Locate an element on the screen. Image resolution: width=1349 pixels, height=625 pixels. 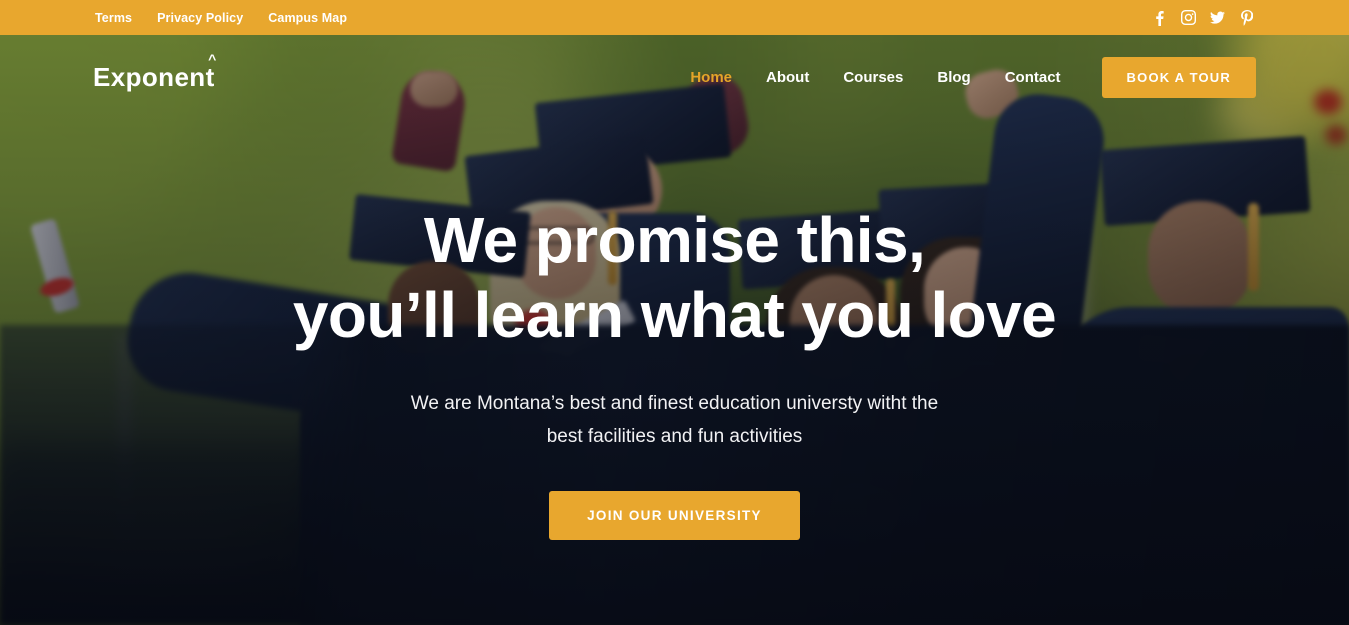
logo-text: Exponent is located at coordinates (154, 77).